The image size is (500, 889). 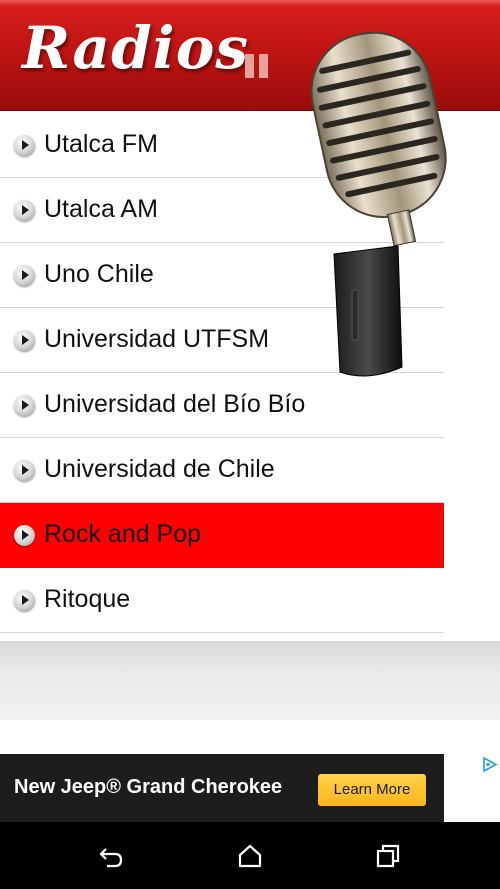 I want to click on station-item: Ritoque, so click(x=222, y=600).